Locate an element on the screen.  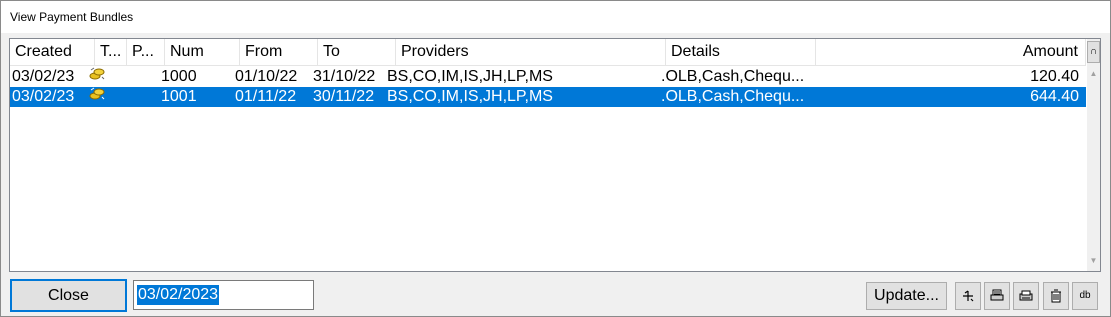
database-icon: db is located at coordinates (1085, 295).